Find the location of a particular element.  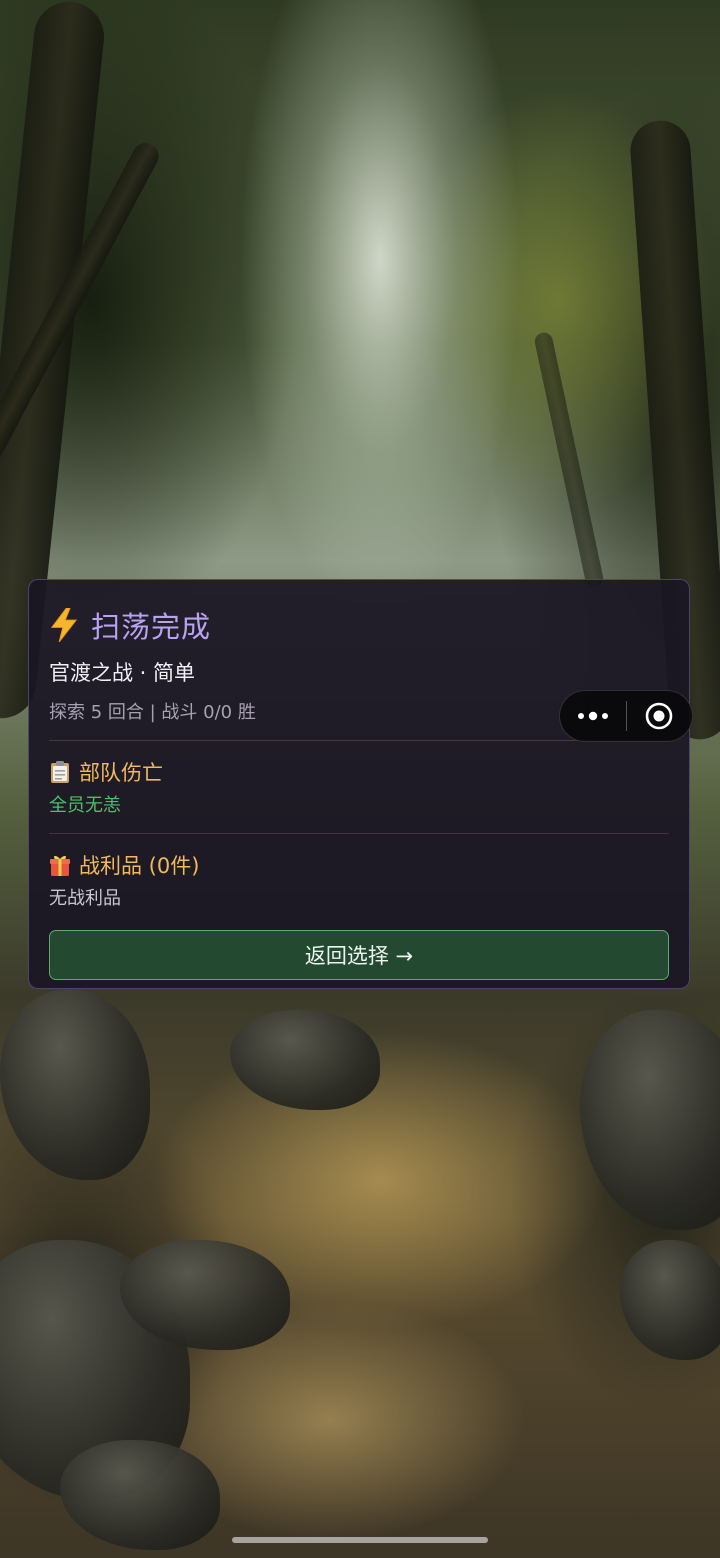

home-indicator is located at coordinates (360, 1540).